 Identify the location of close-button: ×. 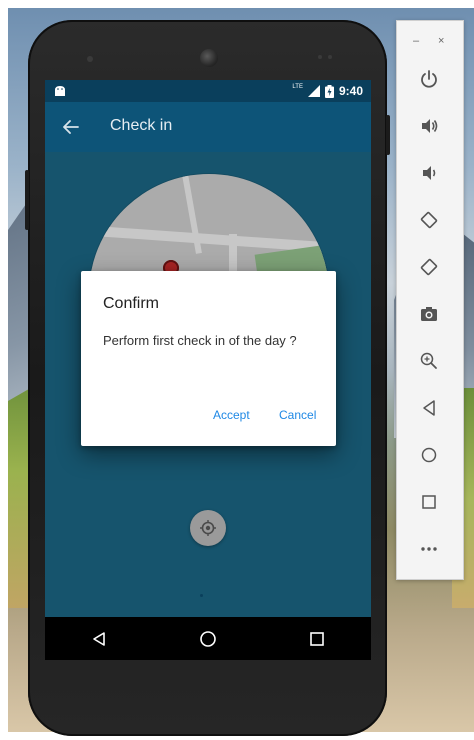
(441, 41).